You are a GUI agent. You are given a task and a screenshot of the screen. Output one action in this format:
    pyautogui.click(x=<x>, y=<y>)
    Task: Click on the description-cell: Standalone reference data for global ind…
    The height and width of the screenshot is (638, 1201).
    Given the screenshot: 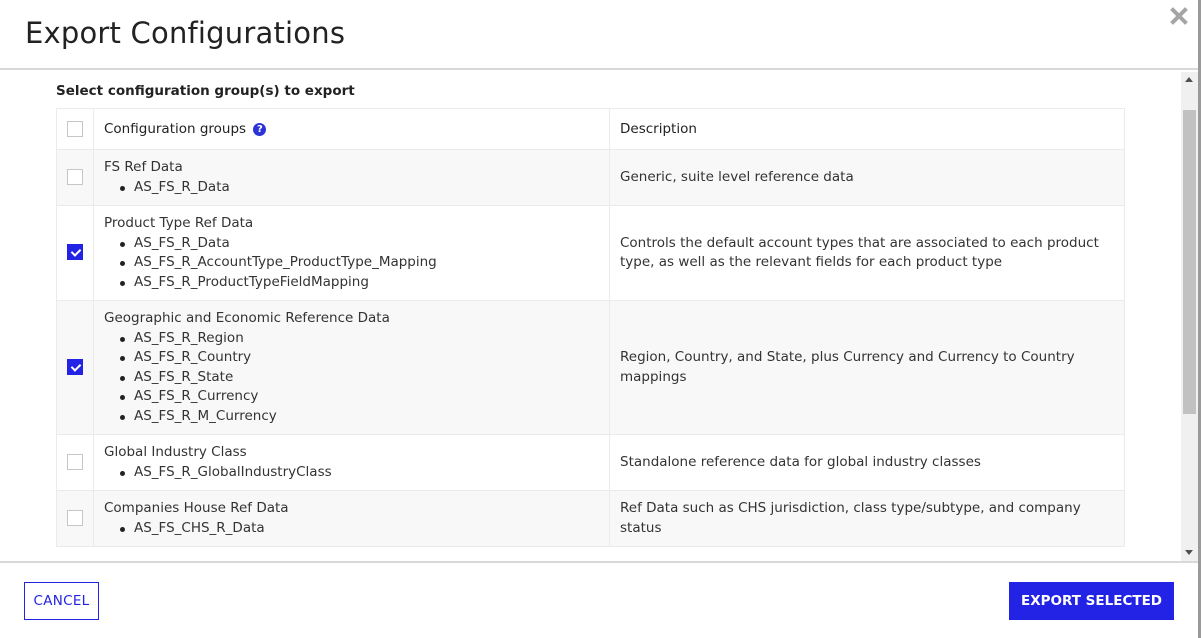 What is the action you would take?
    pyautogui.click(x=867, y=462)
    